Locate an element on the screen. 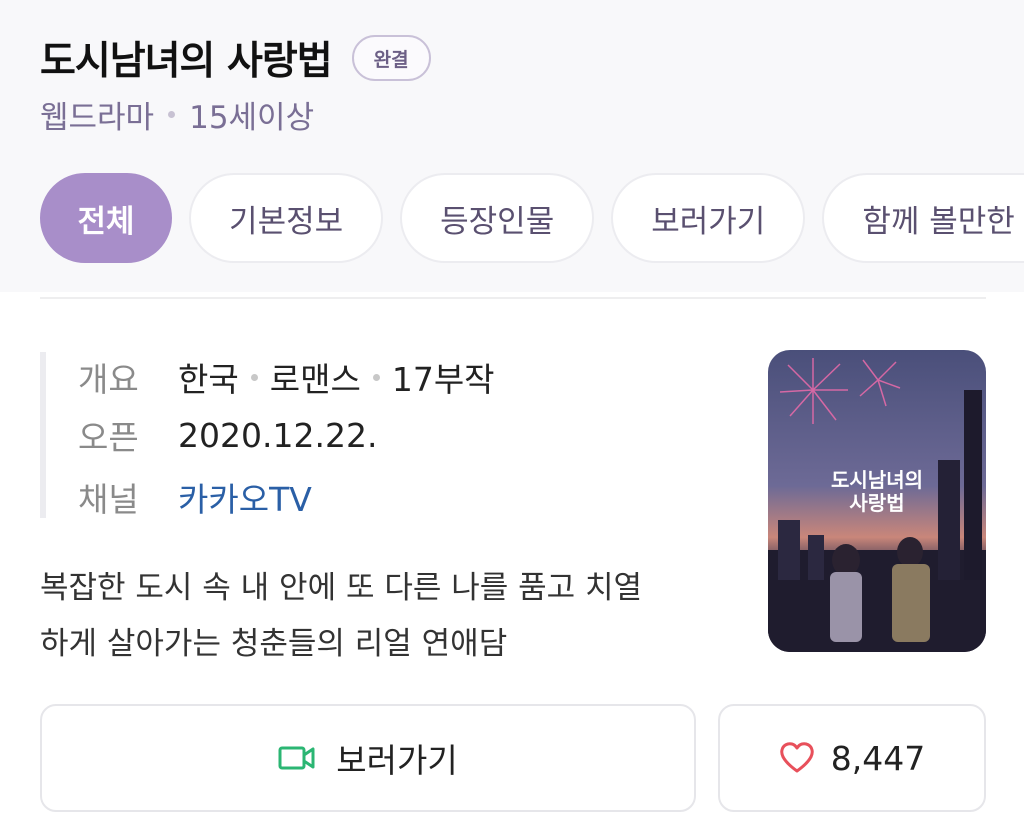  tab-recommended: 함께 볼만한 웹 is located at coordinates (923, 218).